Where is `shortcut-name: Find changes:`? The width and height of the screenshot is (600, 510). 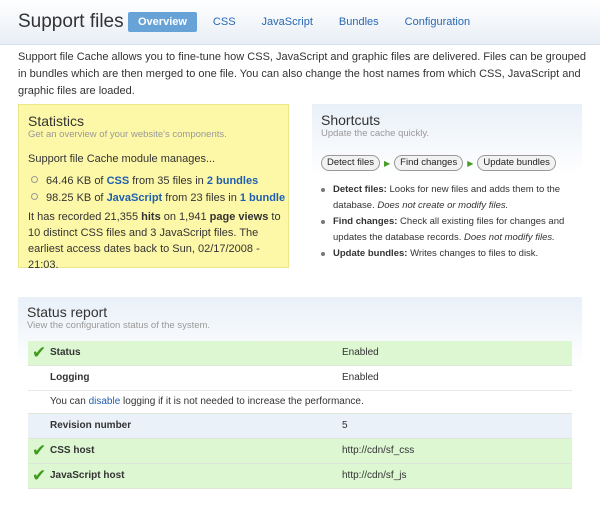
shortcut-name: Find changes: is located at coordinates (365, 221).